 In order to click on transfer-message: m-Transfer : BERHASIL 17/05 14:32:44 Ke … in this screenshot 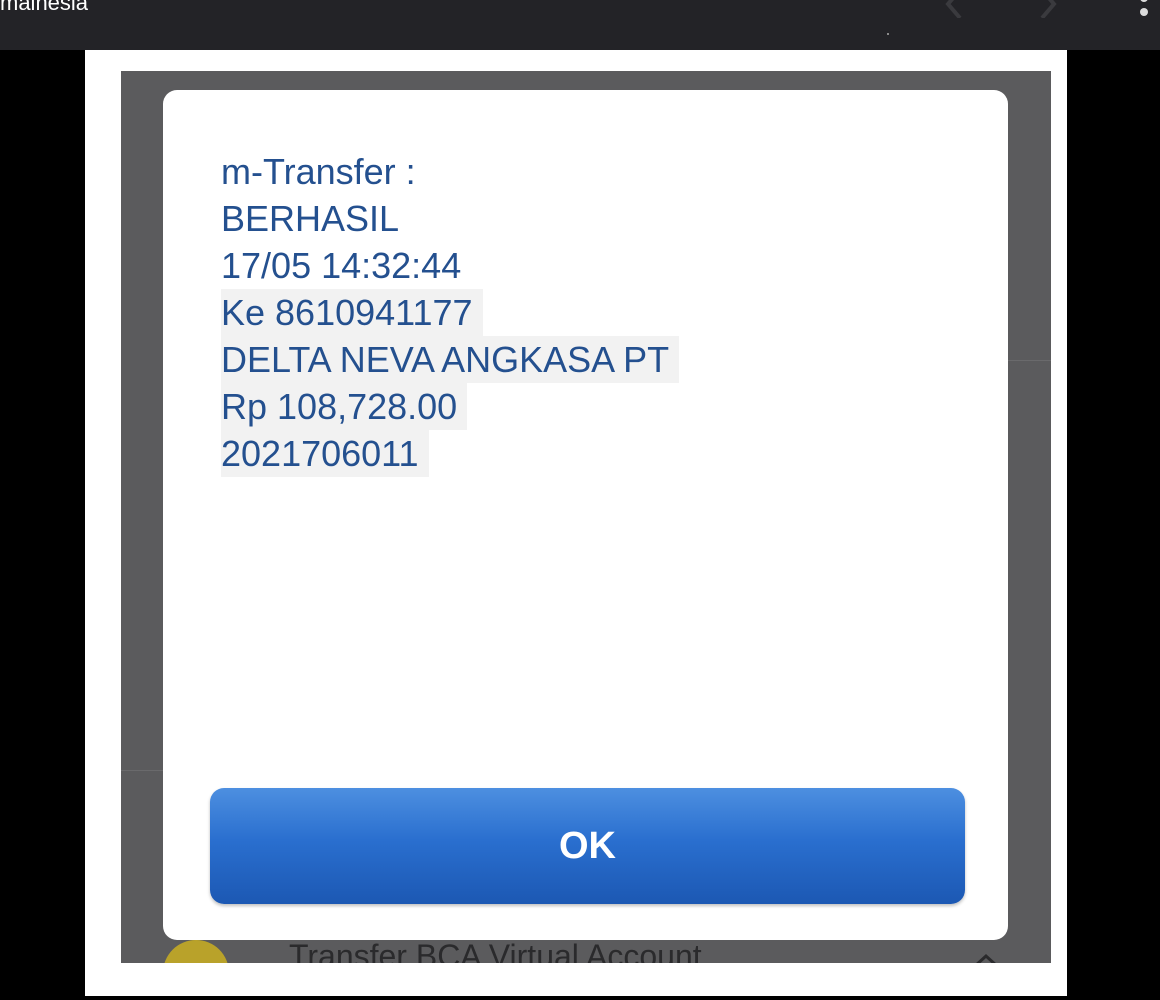, I will do `click(450, 312)`.